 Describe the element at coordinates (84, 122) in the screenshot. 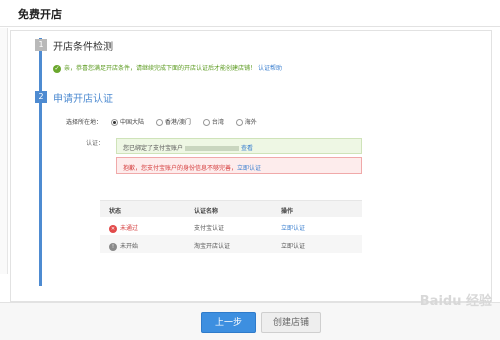

I see `region-label: 选择所在地：` at that location.